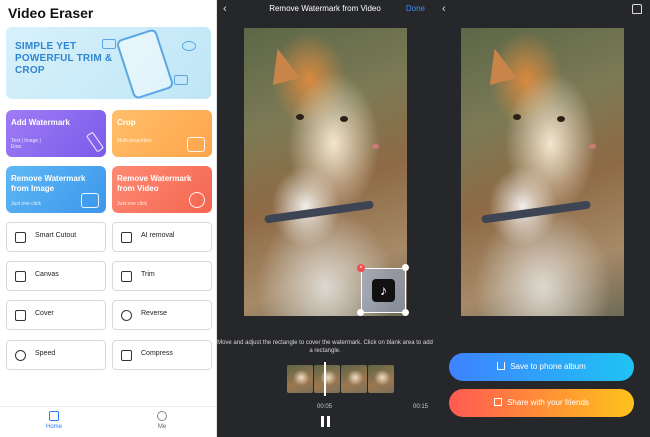 Image resolution: width=650 pixels, height=437 pixels. Describe the element at coordinates (20, 276) in the screenshot. I see `canvas-icon` at that location.